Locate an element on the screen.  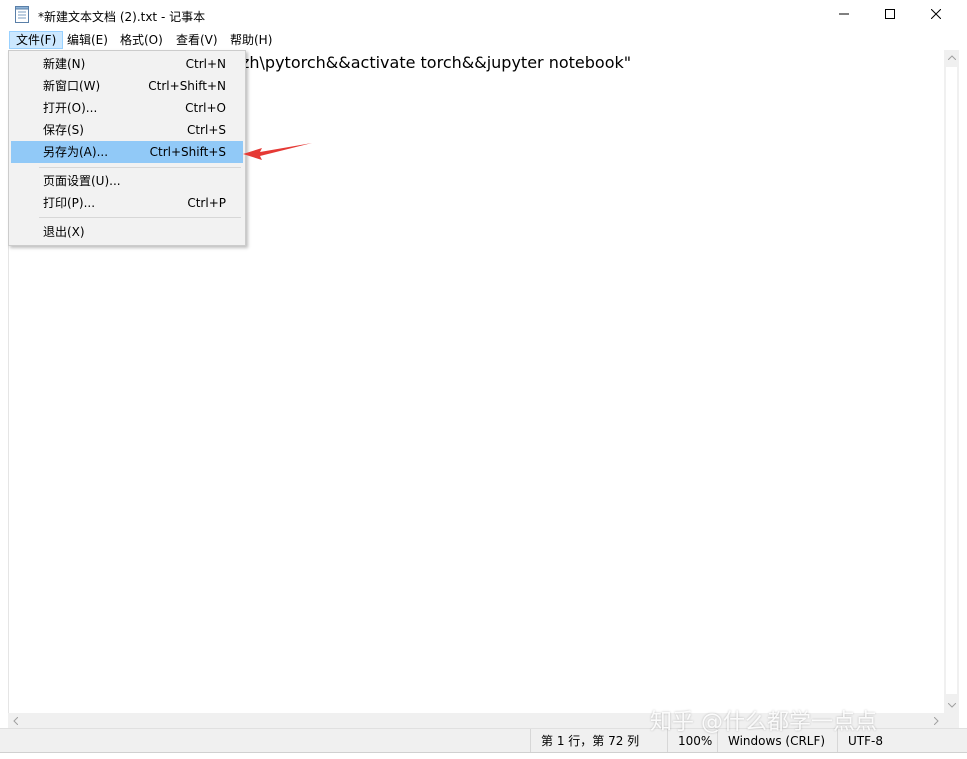
notepad-icon is located at coordinates (22, 14).